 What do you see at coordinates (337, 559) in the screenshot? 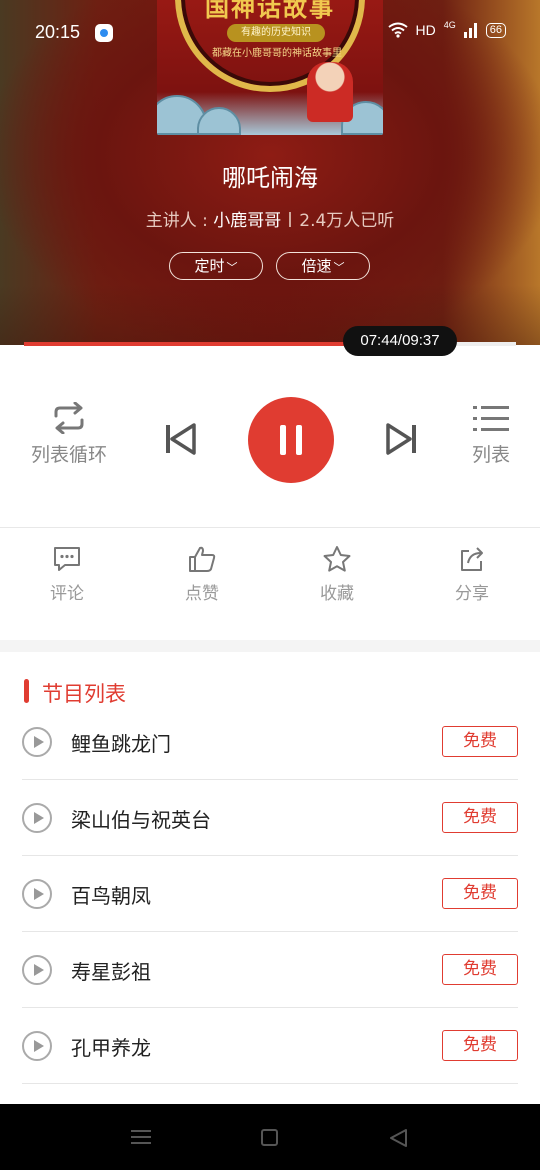
I see `star-icon` at bounding box center [337, 559].